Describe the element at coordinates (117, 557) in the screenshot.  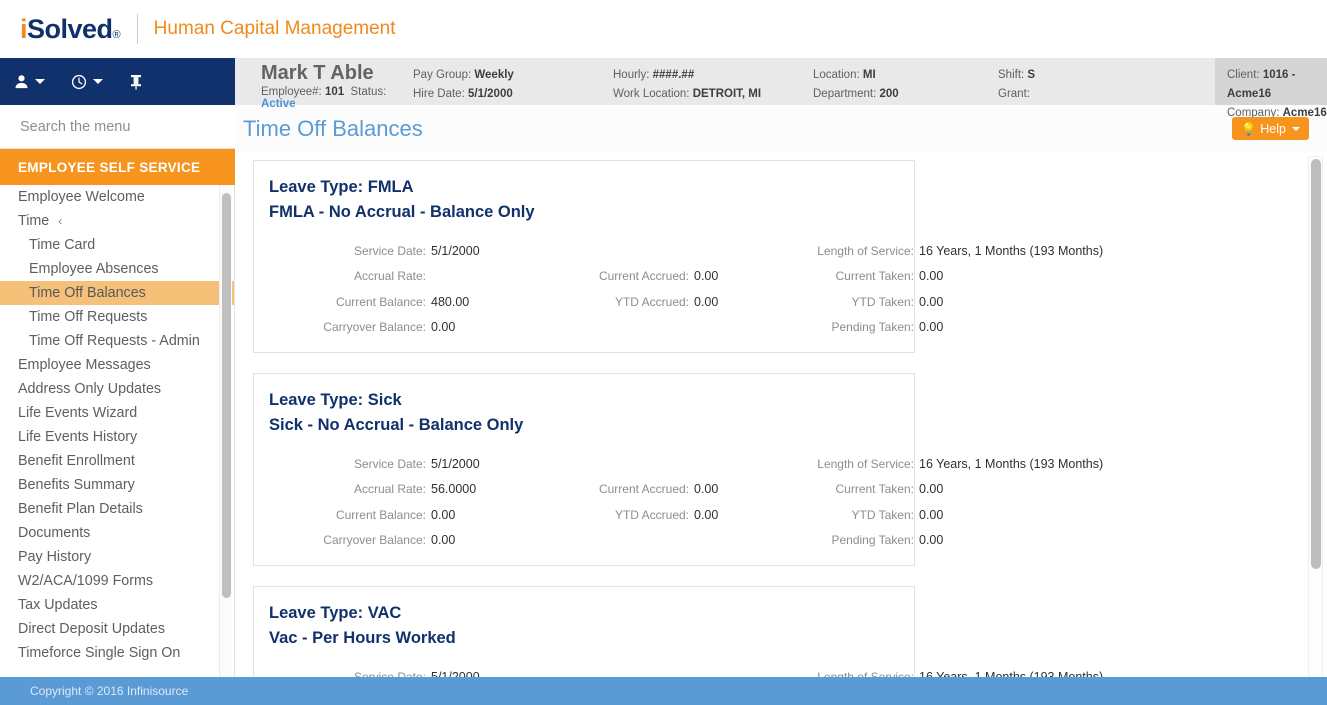
I see `sidebar-item-pay-history: Pay History` at that location.